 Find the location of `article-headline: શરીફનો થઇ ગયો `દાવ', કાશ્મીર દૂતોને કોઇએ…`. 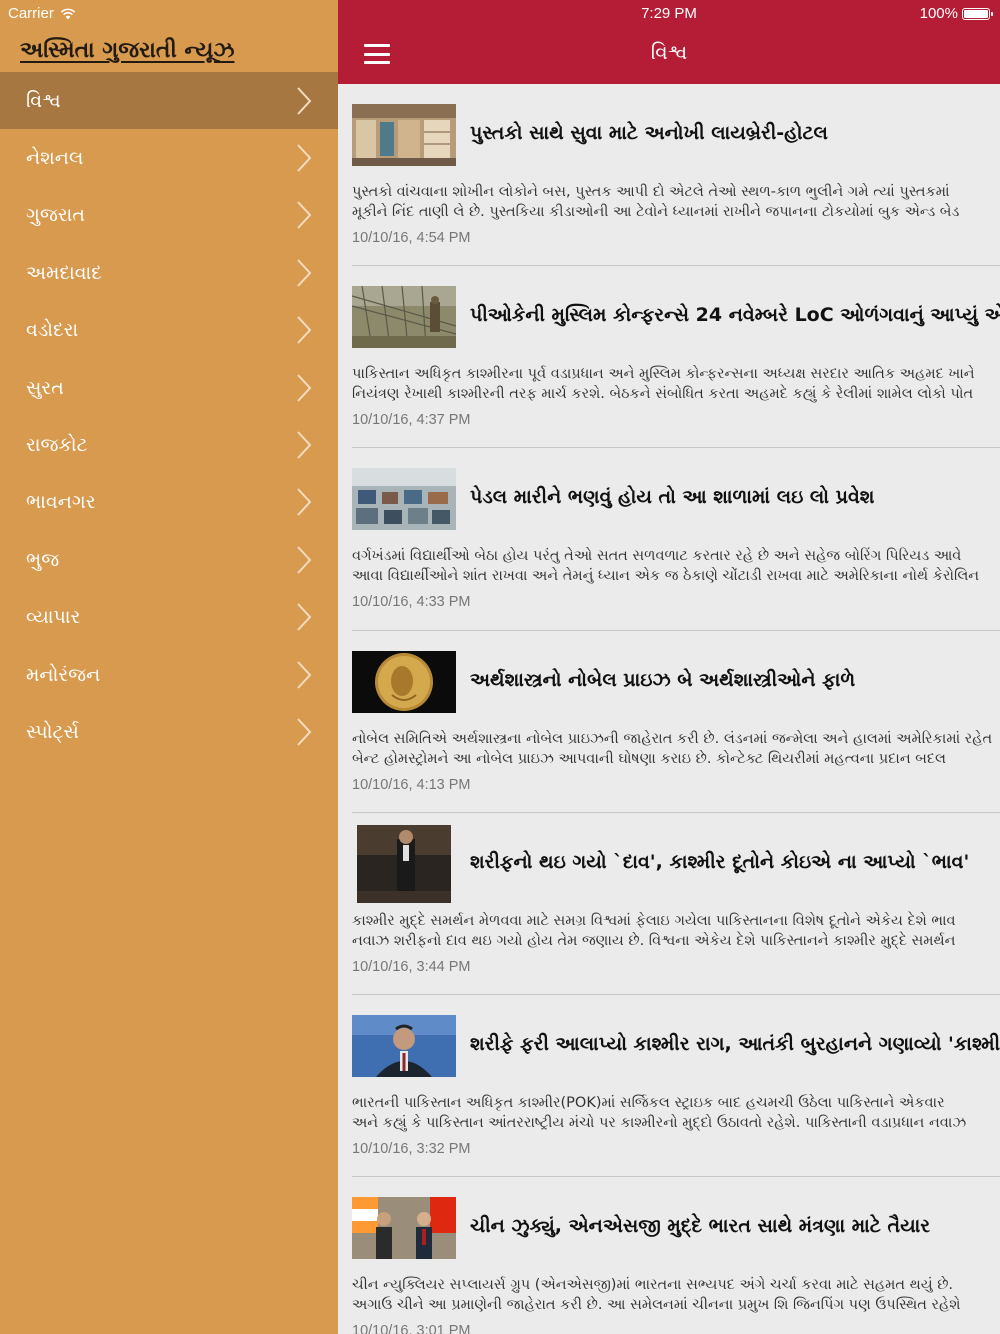

article-headline: શરીફનો થઇ ગયો `દાવ', કાશ્મીર દૂતોને કોઇએ… is located at coordinates (719, 862).